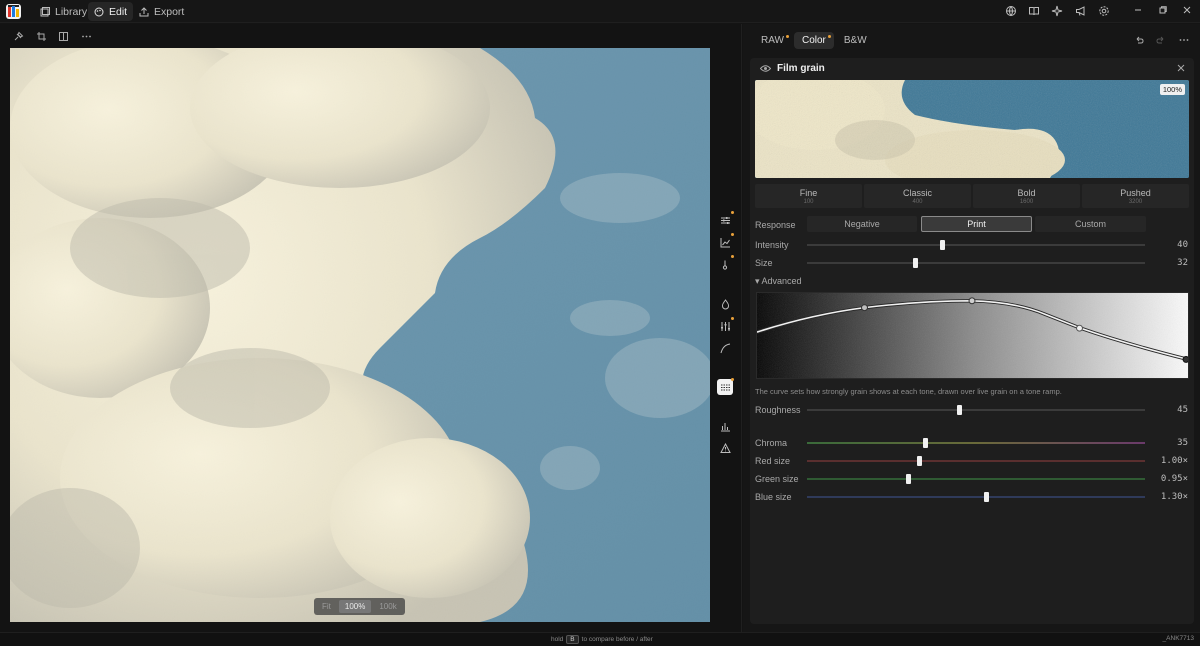  Describe the element at coordinates (976, 479) in the screenshot. I see `green-size-slider` at that location.